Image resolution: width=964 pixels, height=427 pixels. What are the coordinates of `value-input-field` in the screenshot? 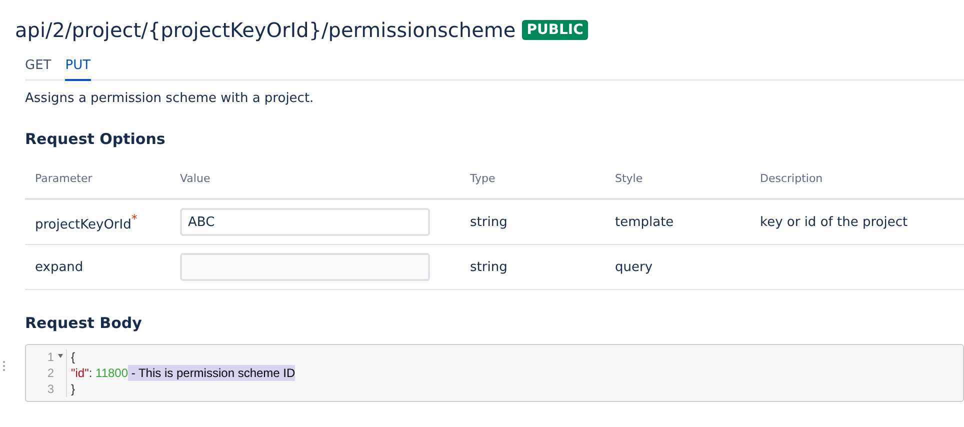 It's located at (305, 267).